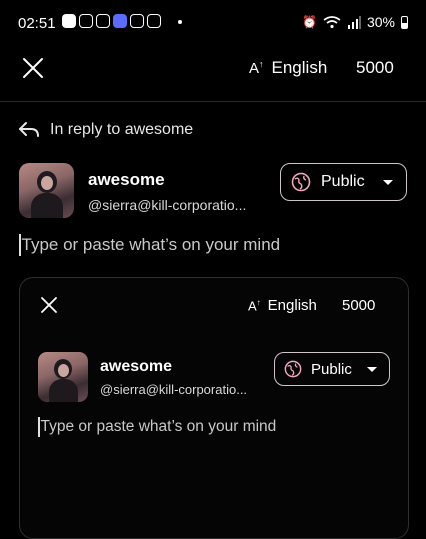 The image size is (426, 539). What do you see at coordinates (299, 67) in the screenshot?
I see `language-label: English` at bounding box center [299, 67].